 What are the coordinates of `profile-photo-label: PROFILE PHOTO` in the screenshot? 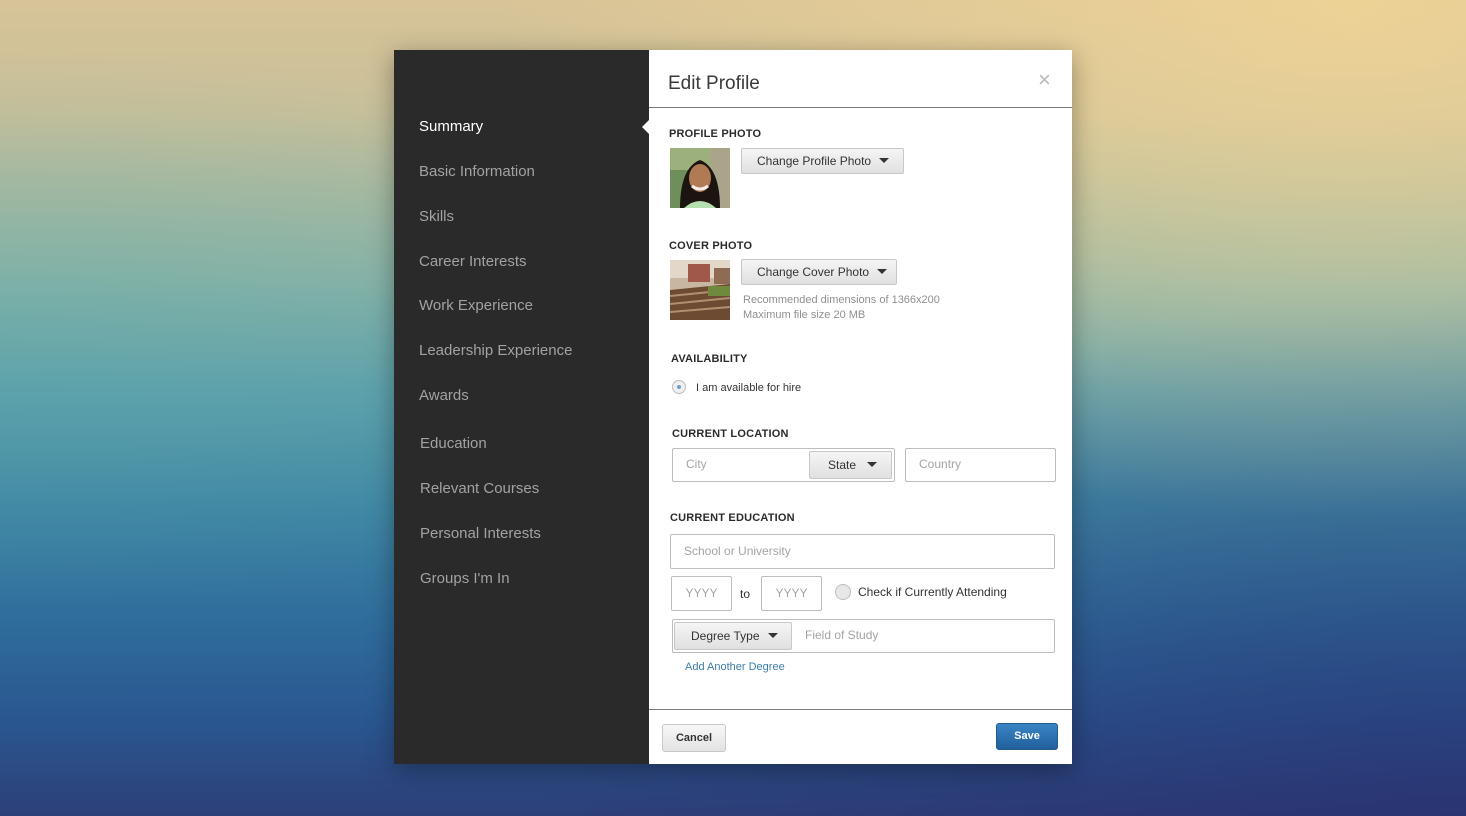 It's located at (715, 134).